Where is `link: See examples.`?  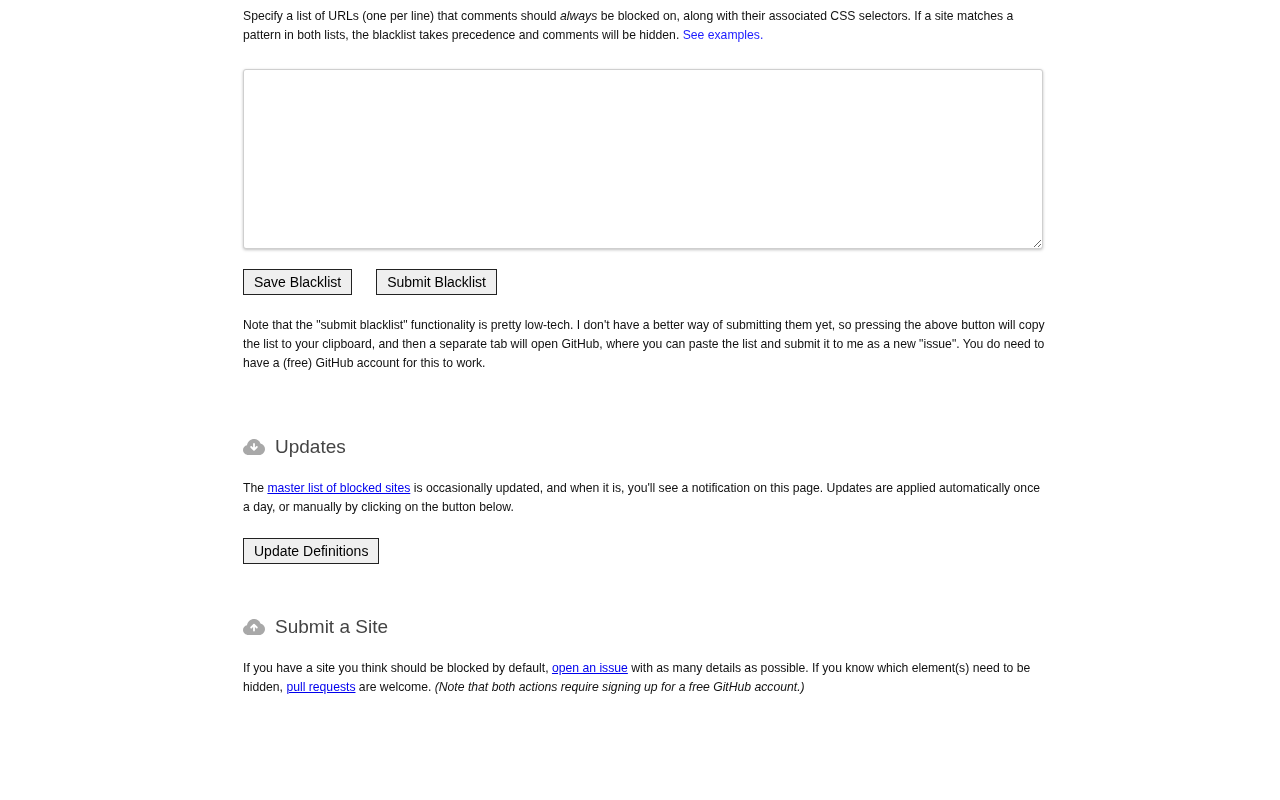 link: See examples. is located at coordinates (723, 35).